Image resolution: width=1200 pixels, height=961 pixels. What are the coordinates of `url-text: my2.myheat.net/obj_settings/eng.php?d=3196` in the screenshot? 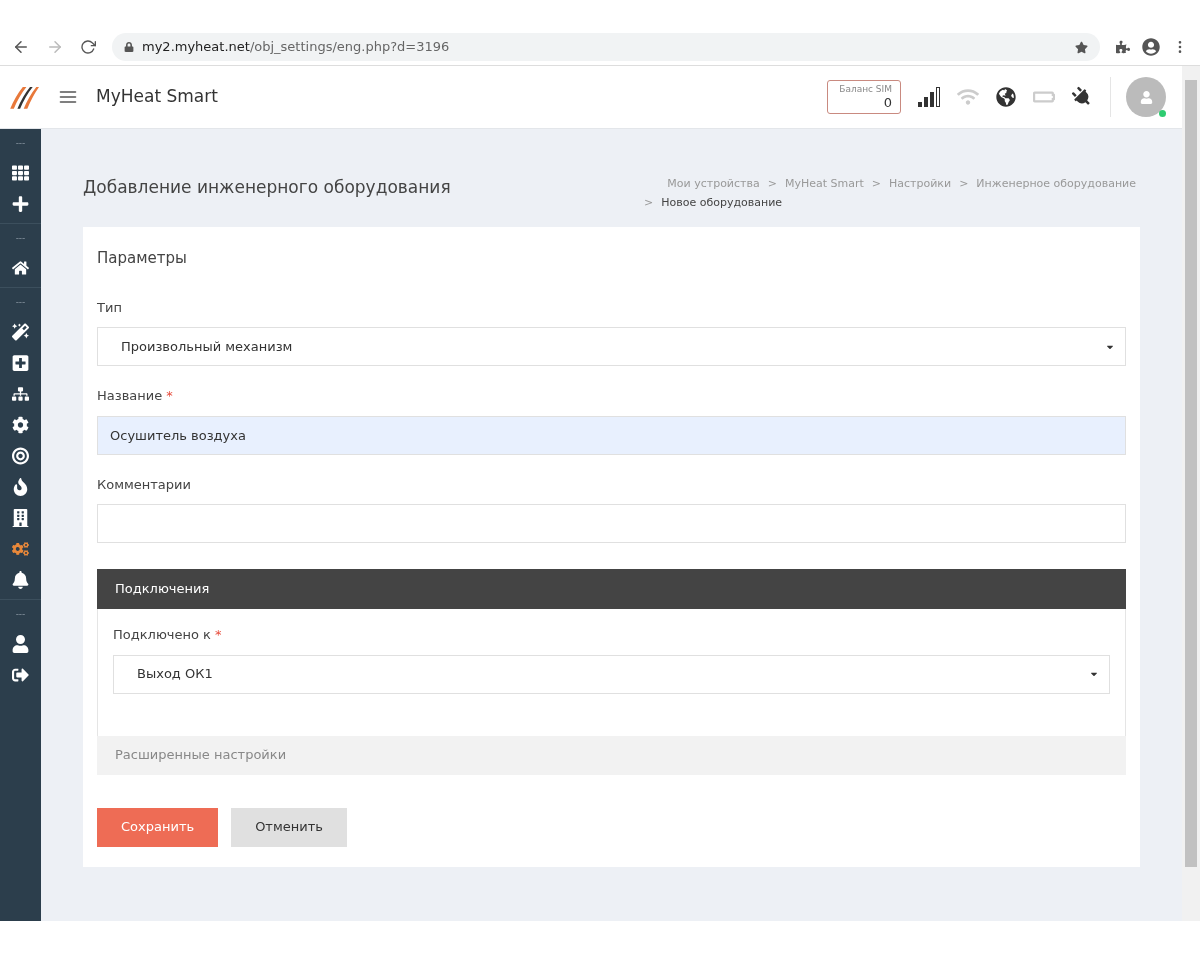 It's located at (296, 47).